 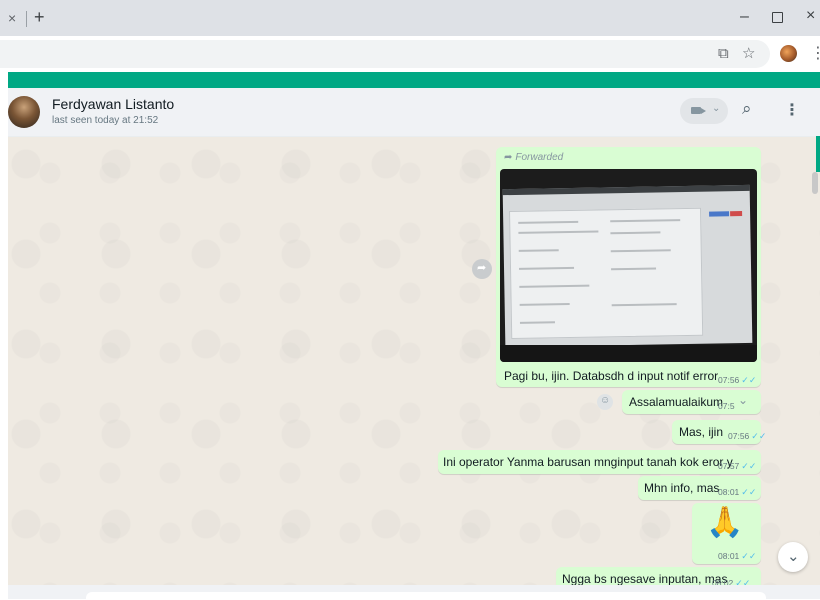 What do you see at coordinates (105, 120) in the screenshot?
I see `last-seen-status: last seen today at 21:52` at bounding box center [105, 120].